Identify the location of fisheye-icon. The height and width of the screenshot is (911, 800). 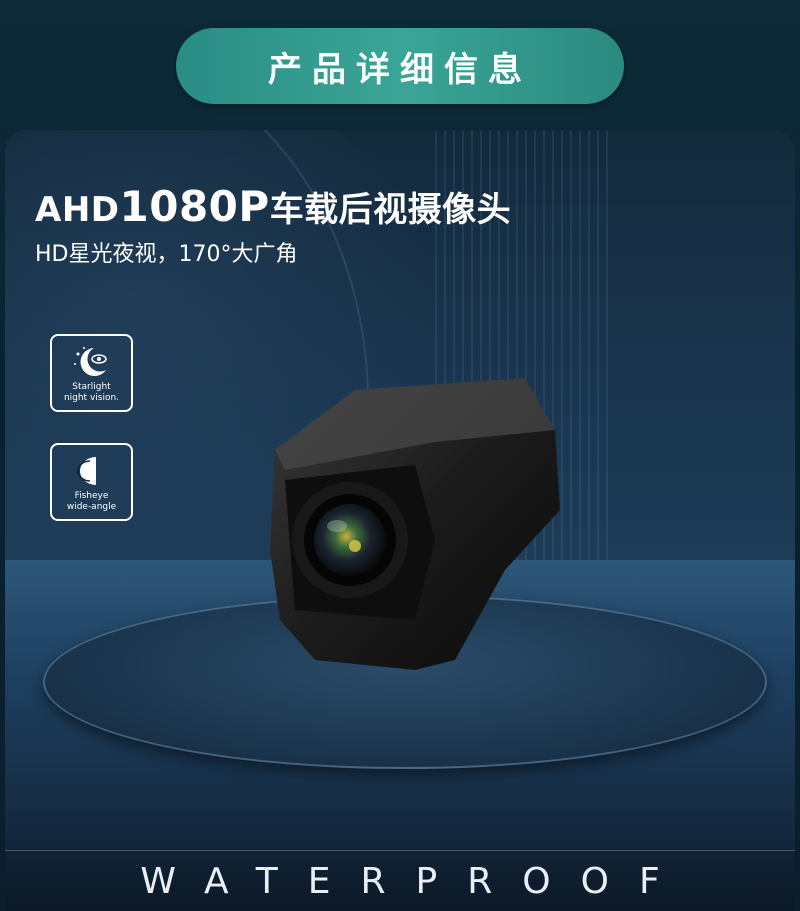
(86, 471).